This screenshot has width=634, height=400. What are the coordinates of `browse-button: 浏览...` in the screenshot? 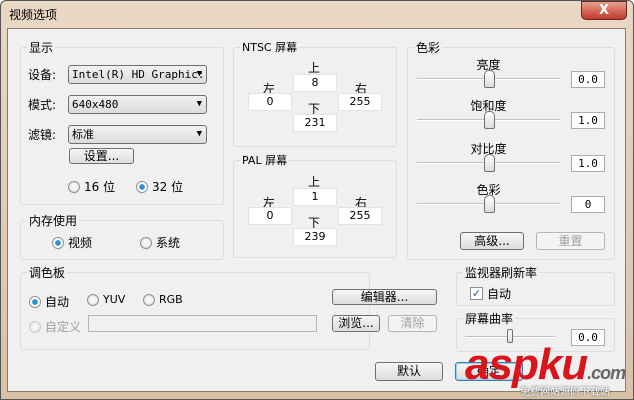 It's located at (356, 323).